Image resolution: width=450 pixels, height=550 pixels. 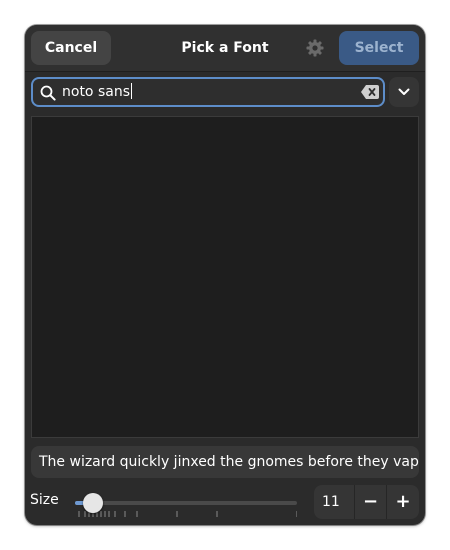 I want to click on search-icon, so click(x=48, y=93).